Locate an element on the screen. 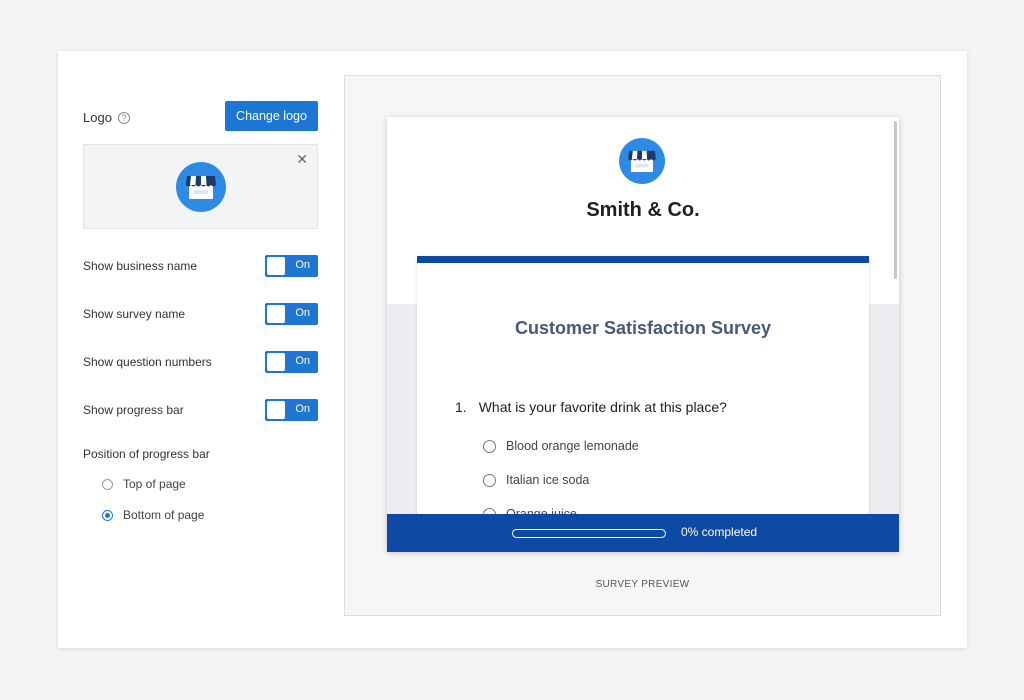  radio-option-bottom: Bottom of page is located at coordinates (153, 515).